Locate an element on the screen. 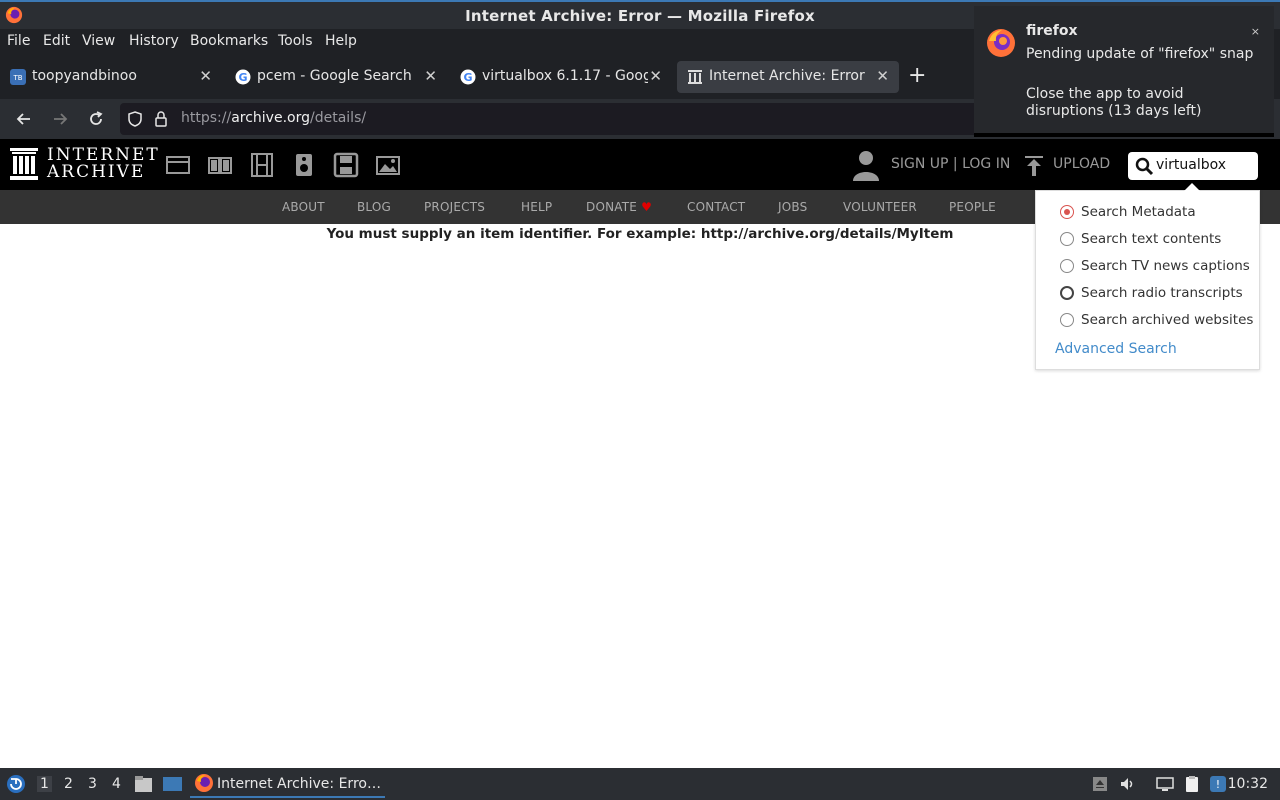 This screenshot has height=800, width=1280. network-icon is located at coordinates (1165, 784).